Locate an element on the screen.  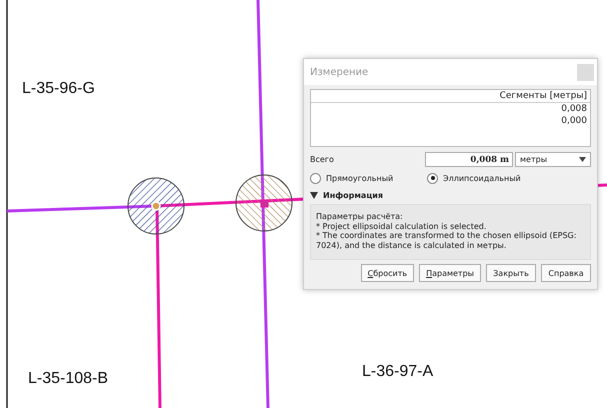
dialog-title: Измерение is located at coordinates (339, 72).